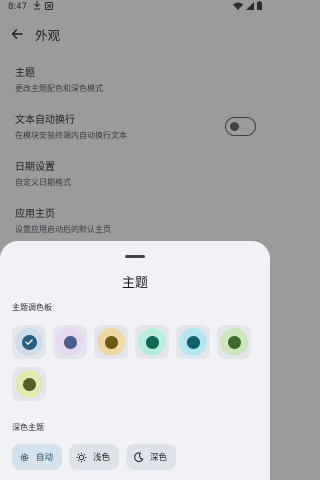  What do you see at coordinates (135, 34) in the screenshot?
I see `app-bar: 外观` at bounding box center [135, 34].